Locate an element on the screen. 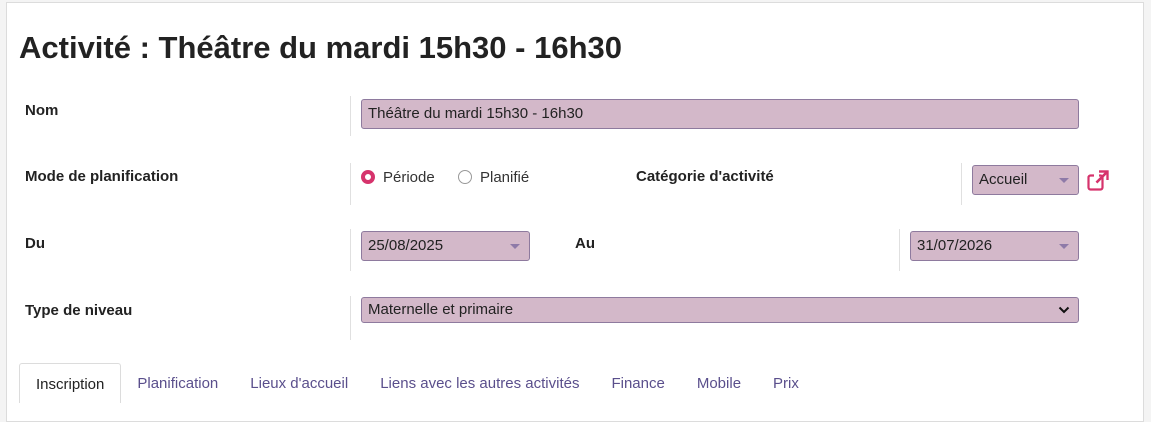 This screenshot has width=1151, height=422. au-date-input: 31/07/2026 is located at coordinates (994, 246).